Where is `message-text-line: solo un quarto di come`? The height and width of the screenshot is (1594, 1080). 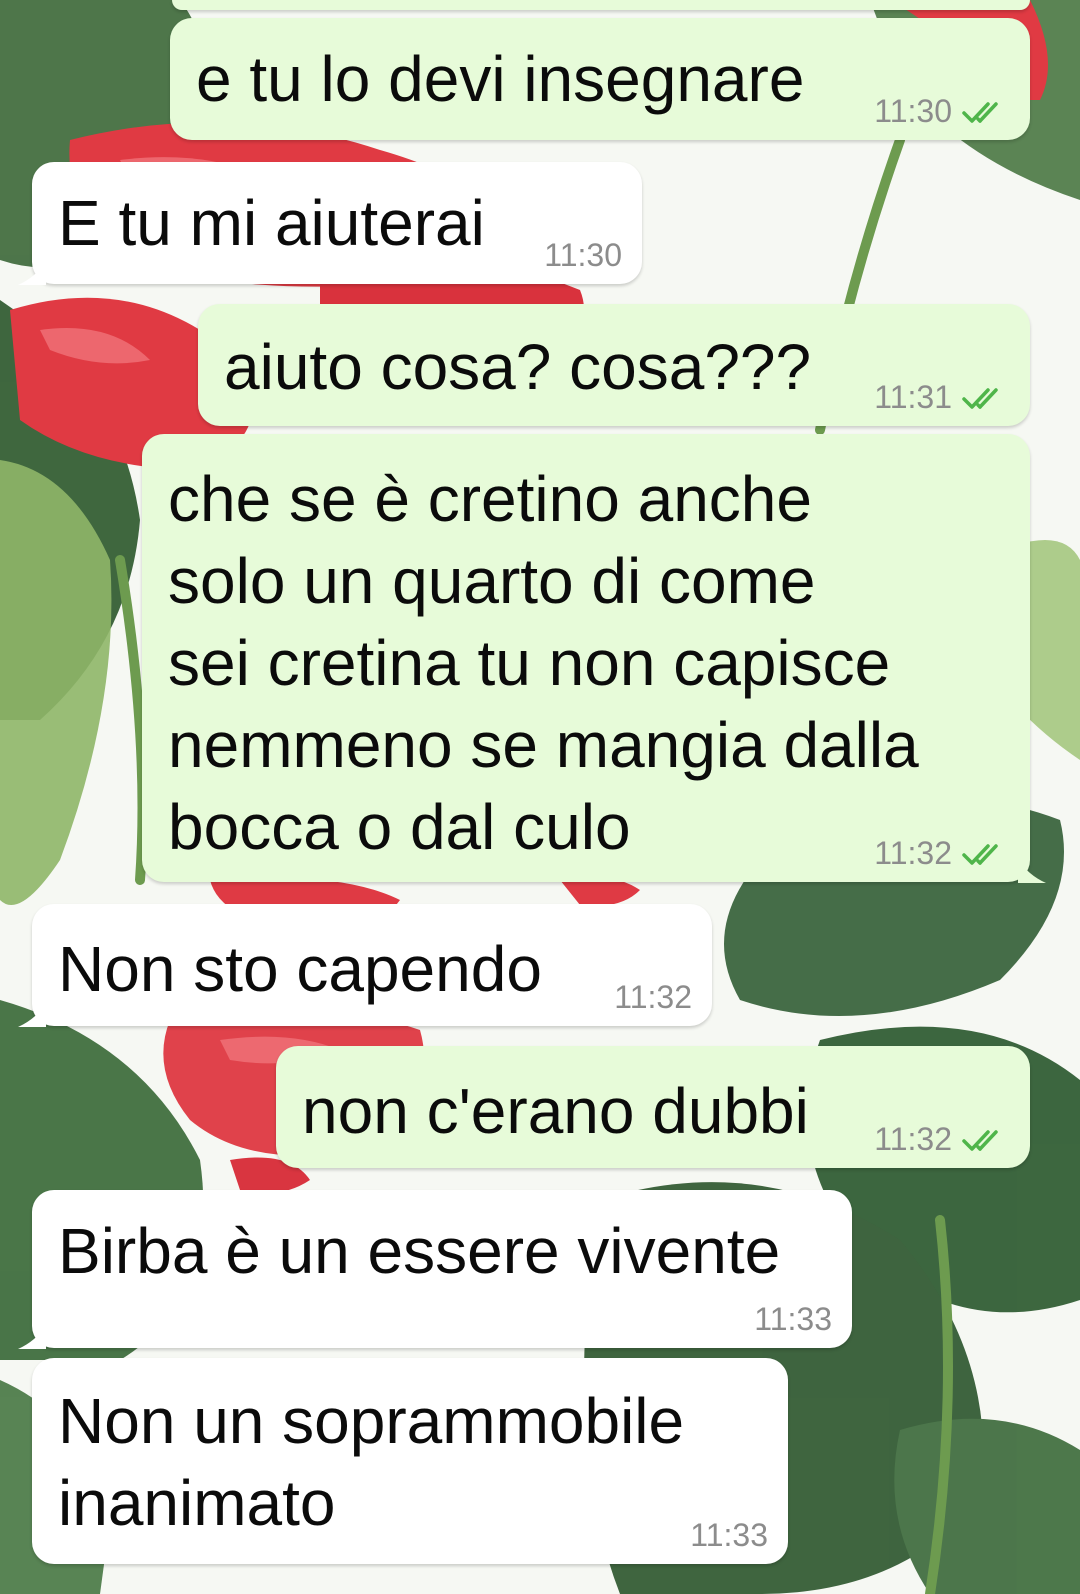 message-text-line: solo un quarto di come is located at coordinates (492, 581).